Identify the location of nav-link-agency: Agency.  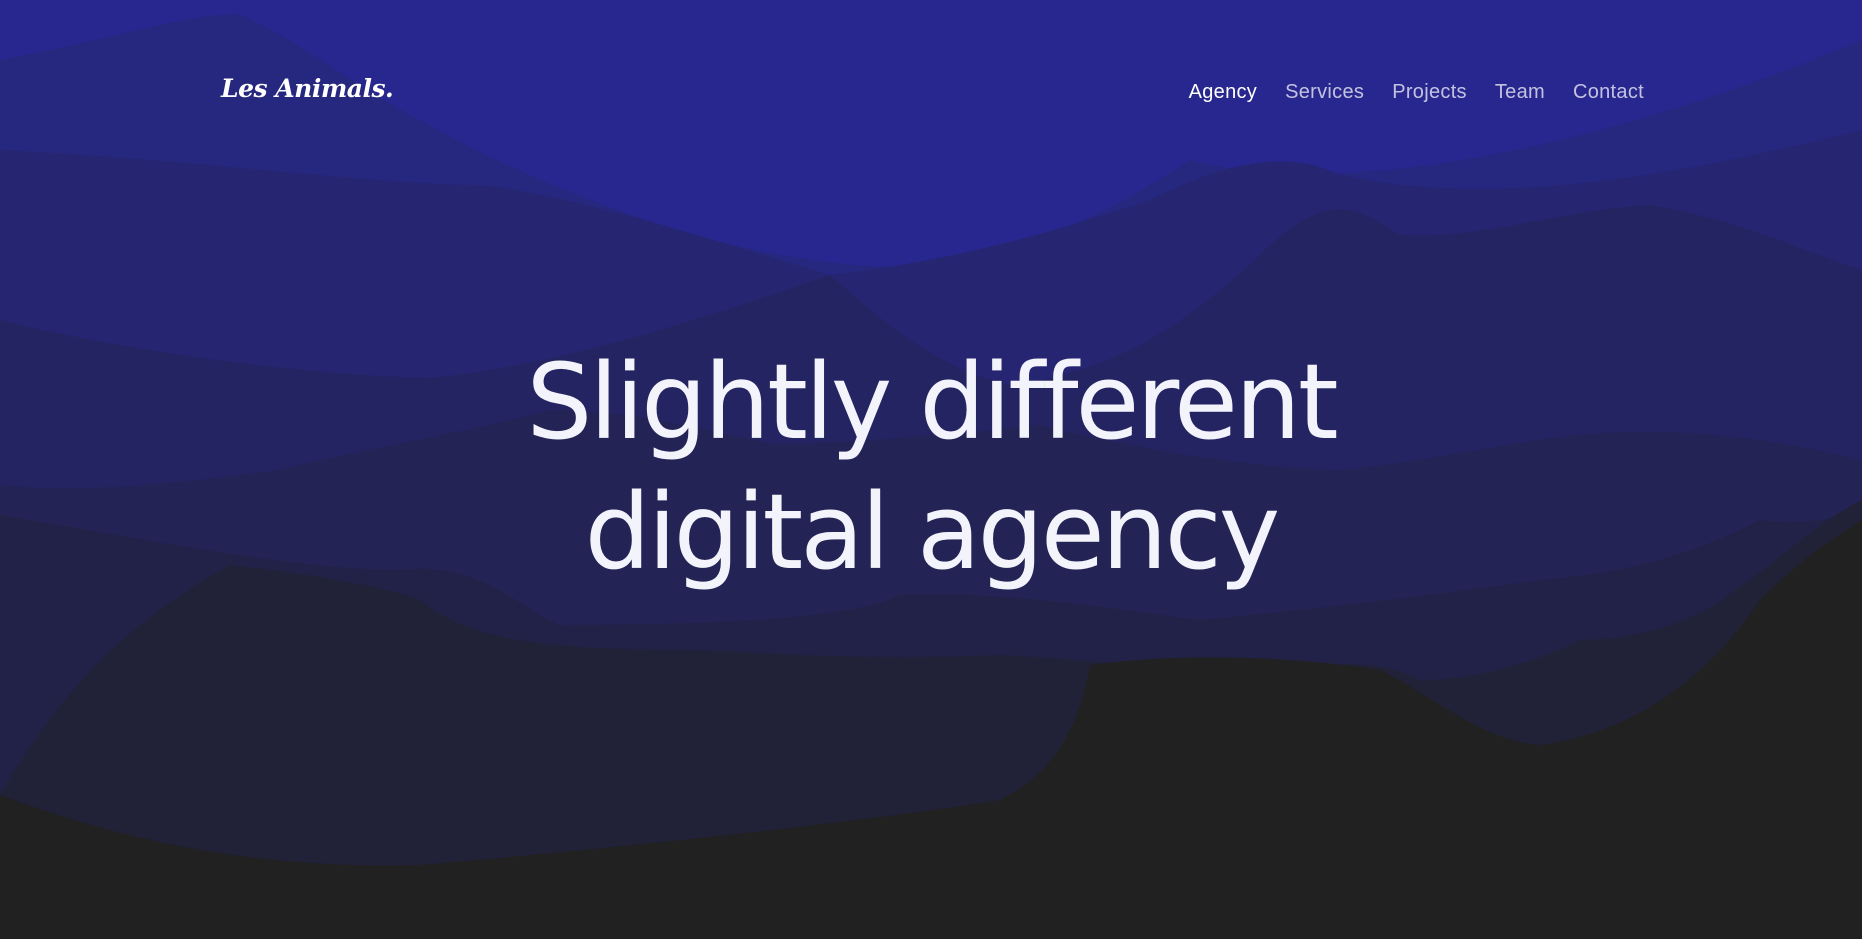
(1223, 92).